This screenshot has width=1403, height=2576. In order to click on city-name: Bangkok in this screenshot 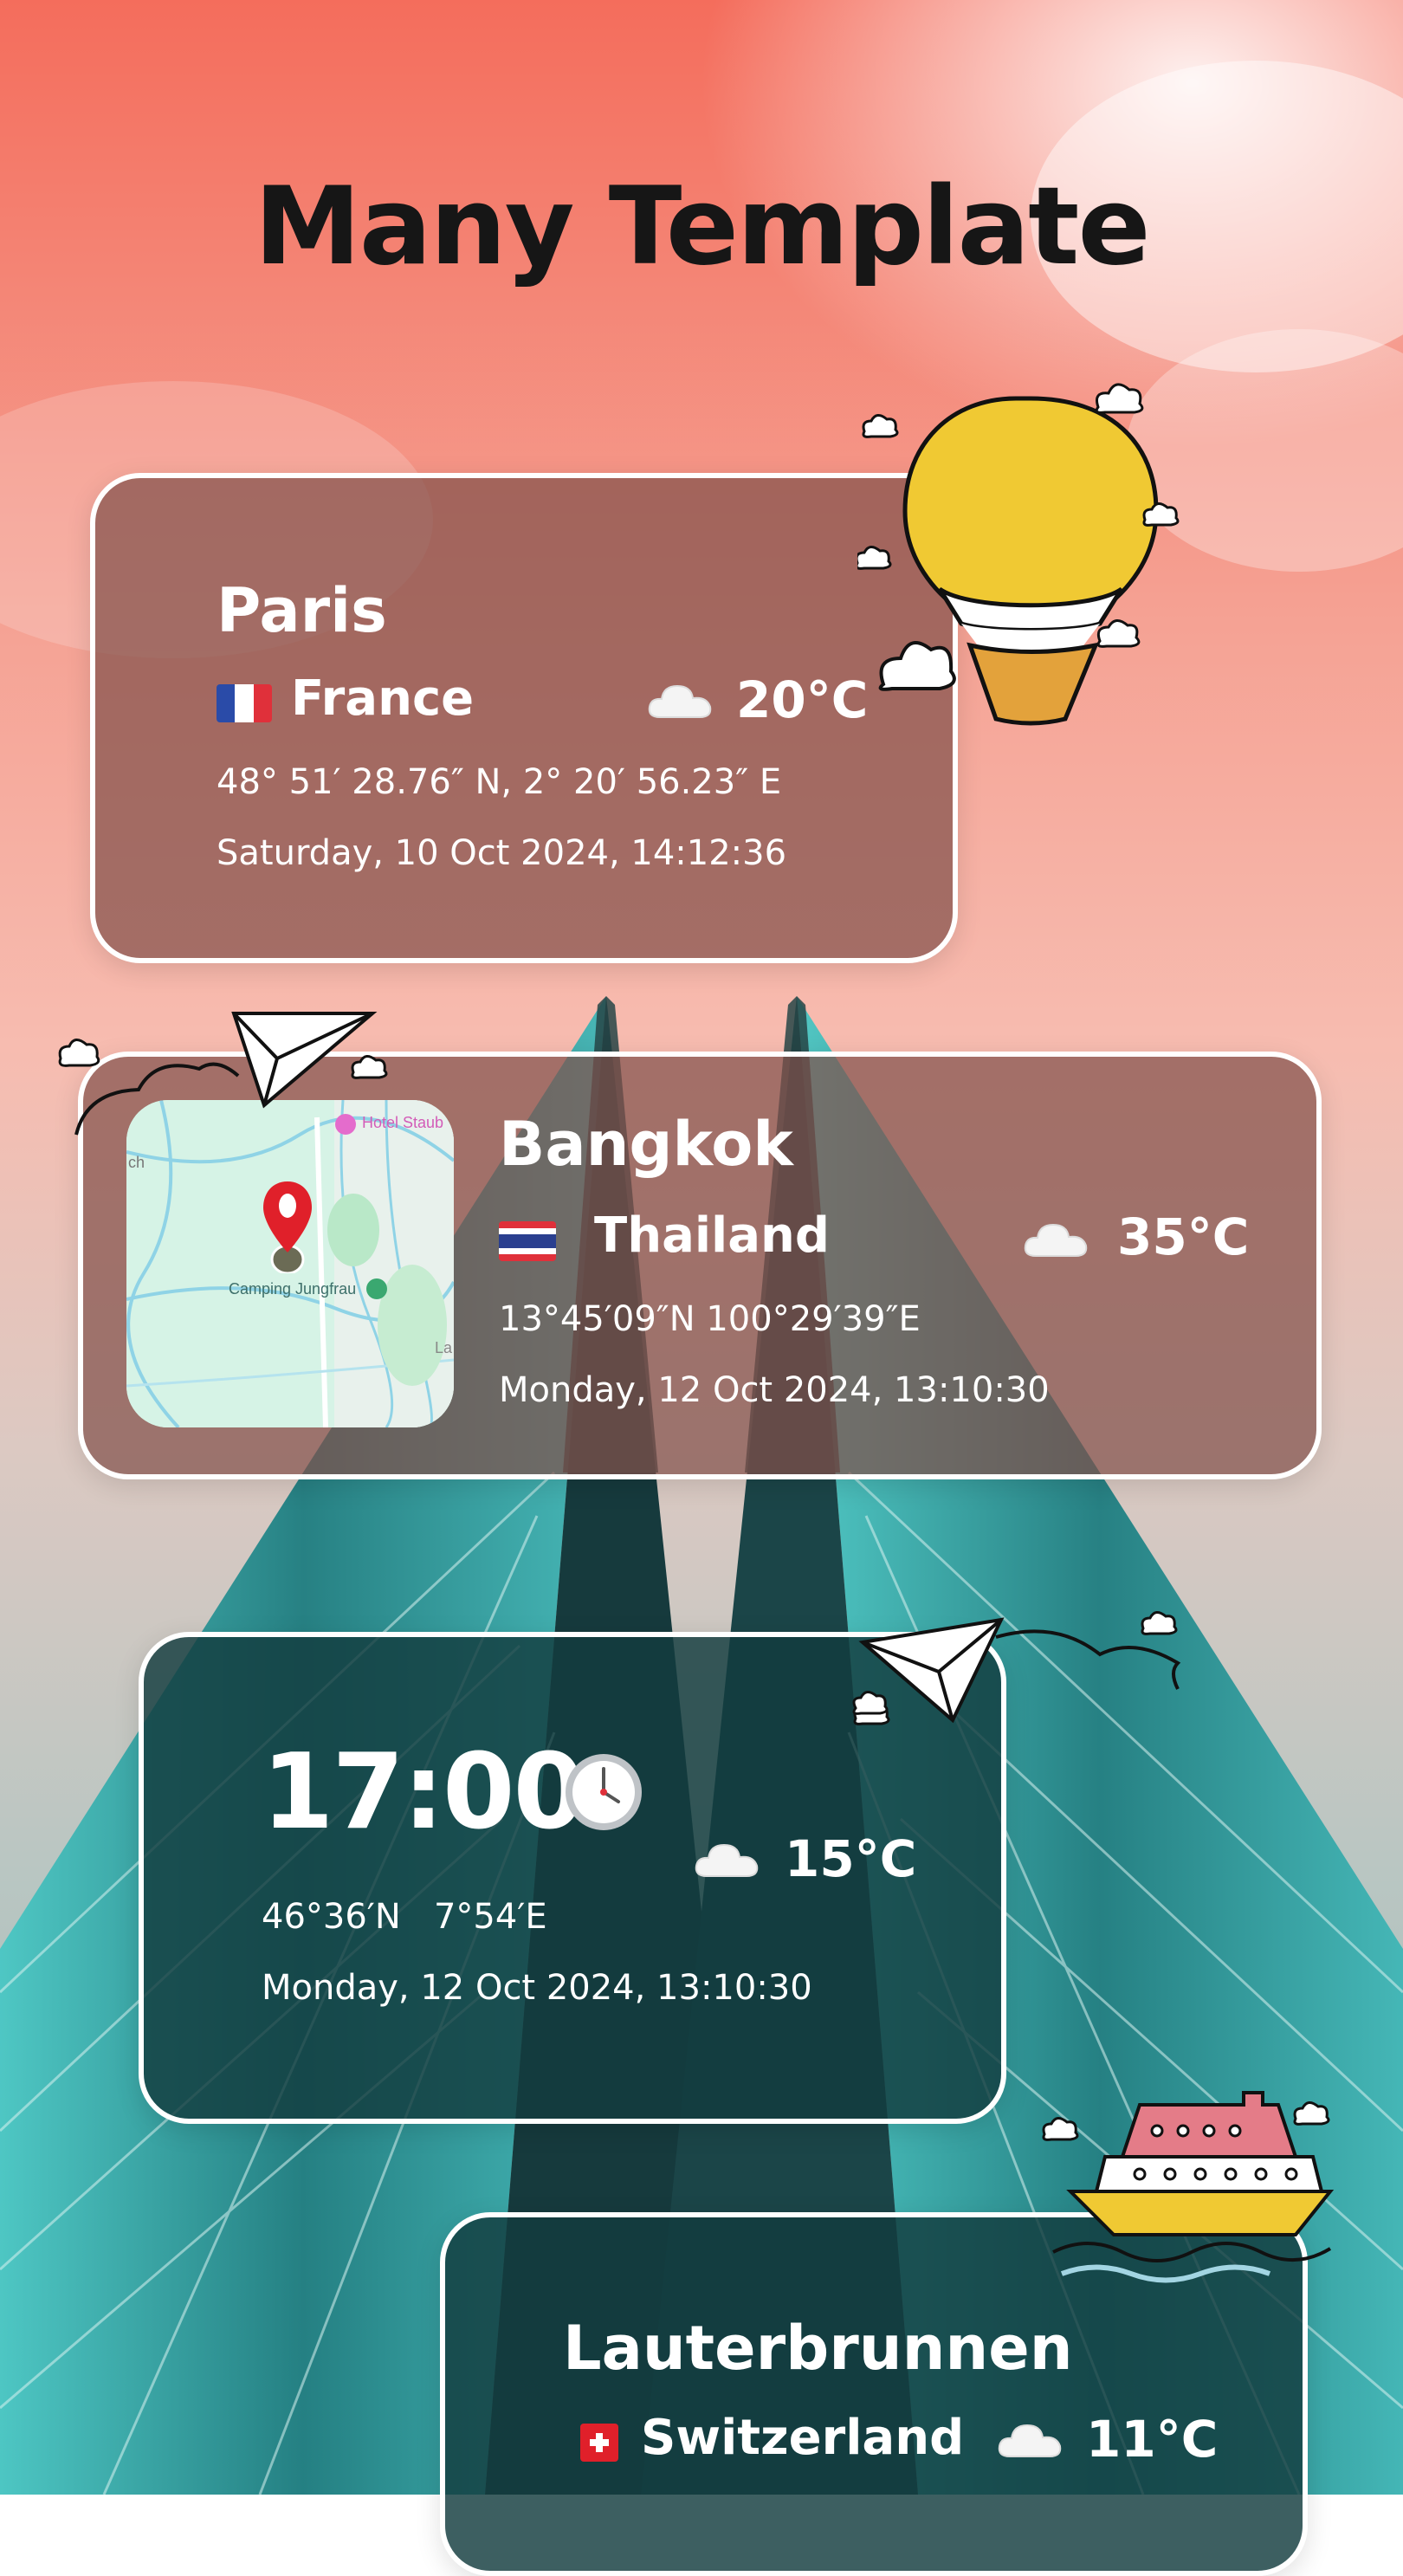, I will do `click(646, 1144)`.